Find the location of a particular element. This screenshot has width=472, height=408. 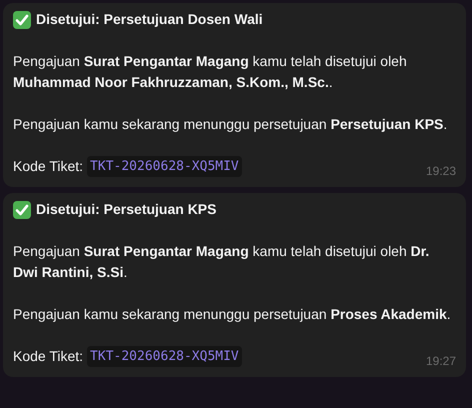

message-paragraph: Pengajuan Surat Pengantar Magang kamu telah disetujui oleh Muhammad Noor Fakhruzzaman, S.Kom., M.Sc.. is located at coordinates (210, 72).